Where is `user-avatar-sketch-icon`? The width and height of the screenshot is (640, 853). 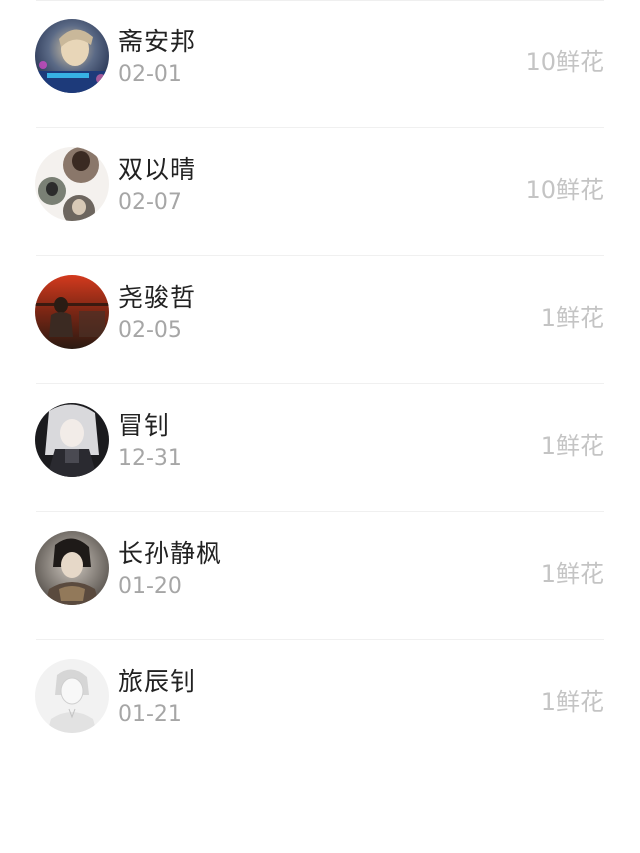 user-avatar-sketch-icon is located at coordinates (72, 696).